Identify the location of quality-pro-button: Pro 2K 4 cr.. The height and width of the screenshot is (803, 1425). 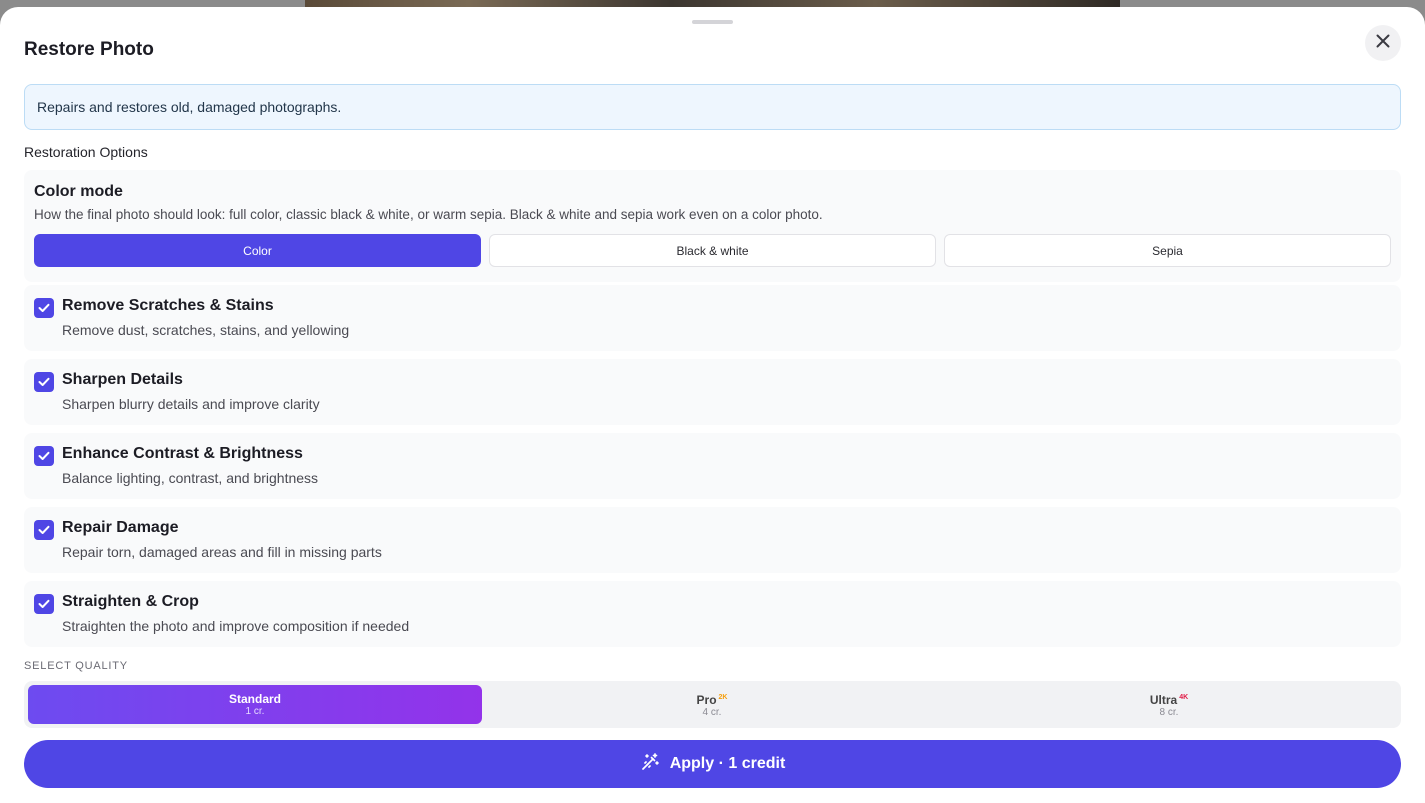
(712, 704).